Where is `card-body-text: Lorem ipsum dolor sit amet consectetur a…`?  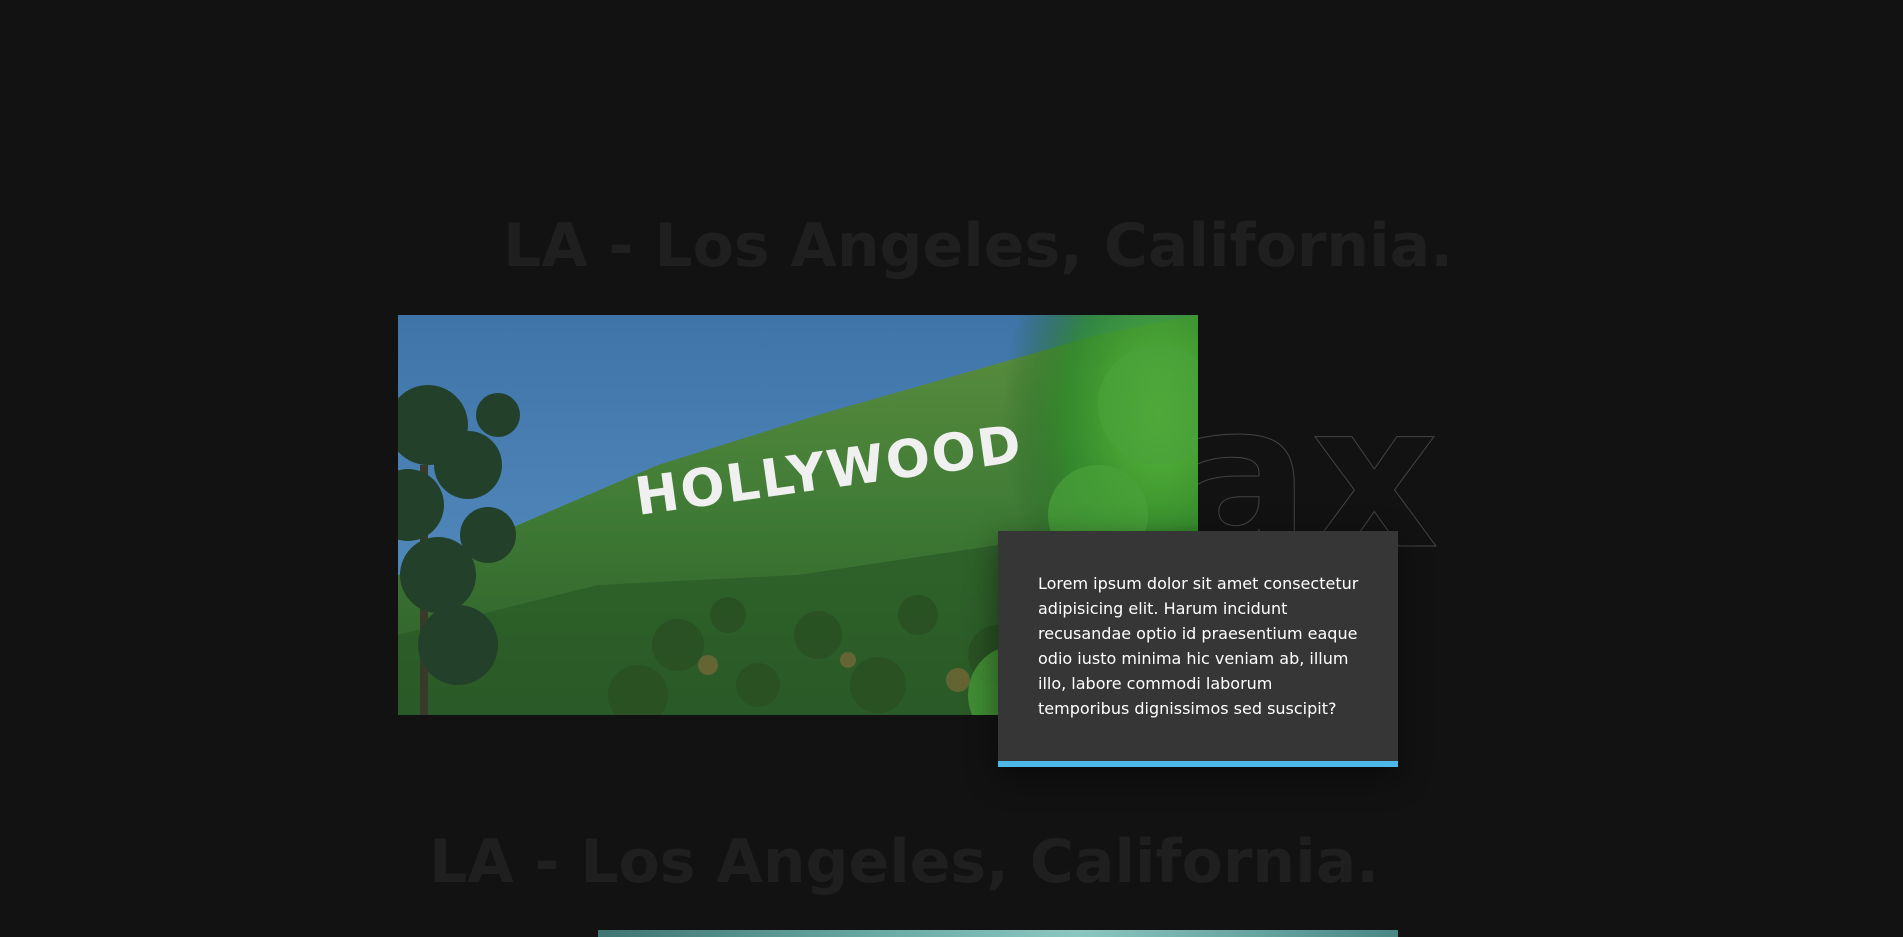 card-body-text: Lorem ipsum dolor sit amet consectetur a… is located at coordinates (1198, 646).